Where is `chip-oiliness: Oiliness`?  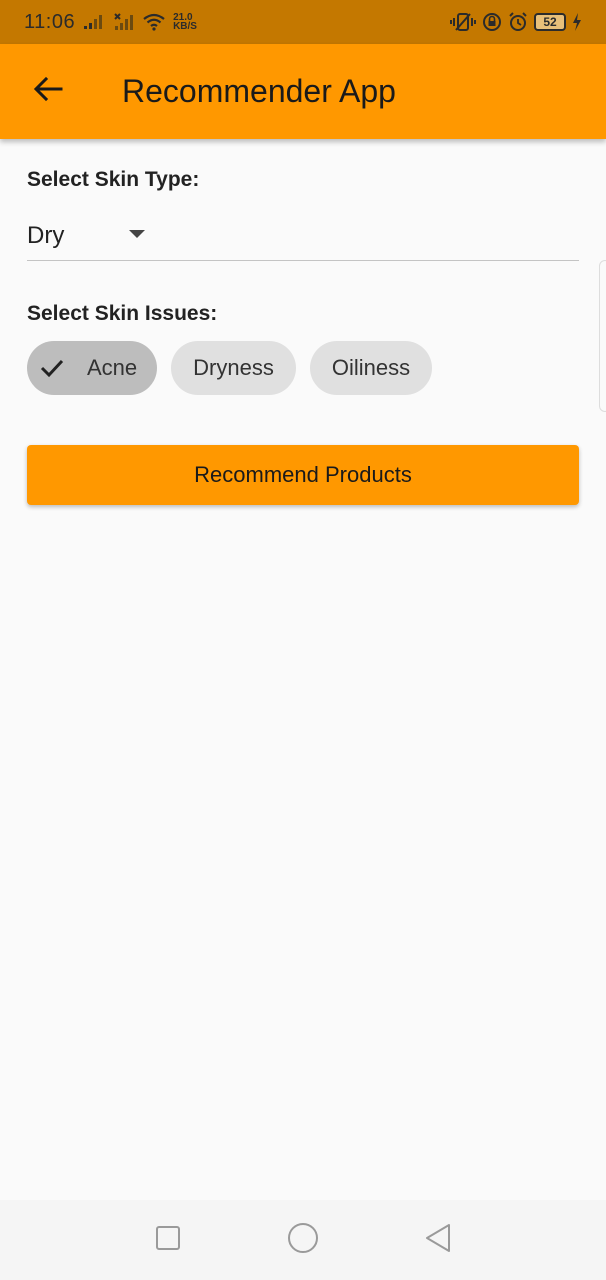
chip-oiliness: Oiliness is located at coordinates (371, 368).